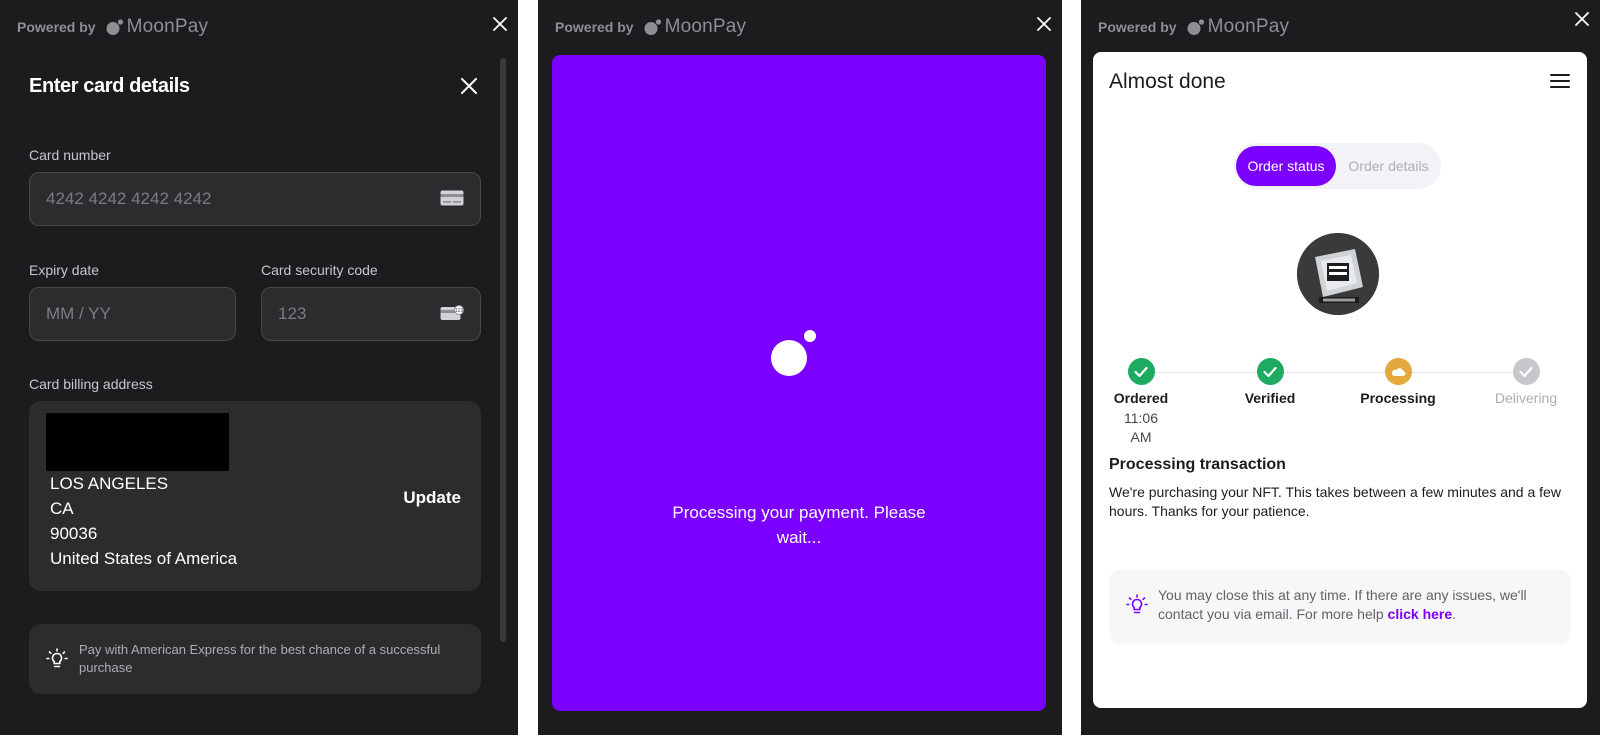  What do you see at coordinates (292, 313) in the screenshot?
I see `cvc-placeholder: 123` at bounding box center [292, 313].